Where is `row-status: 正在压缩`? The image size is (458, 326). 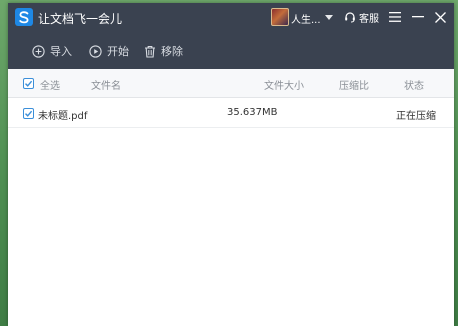 row-status: 正在压缩 is located at coordinates (416, 116).